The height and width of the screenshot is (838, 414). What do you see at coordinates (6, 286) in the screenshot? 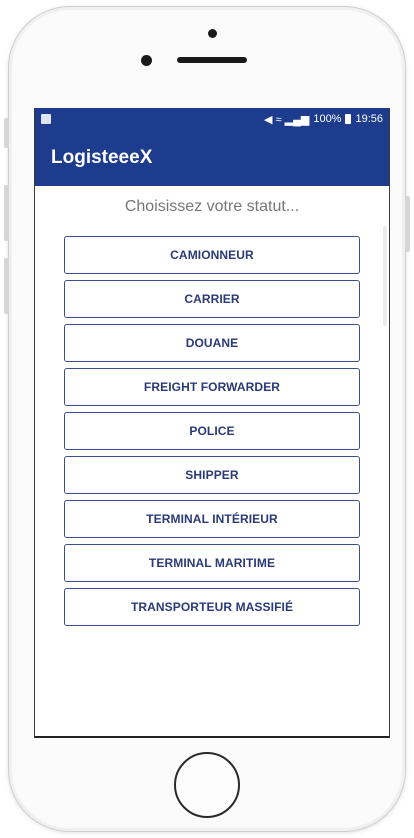
I see `volume-down-button` at bounding box center [6, 286].